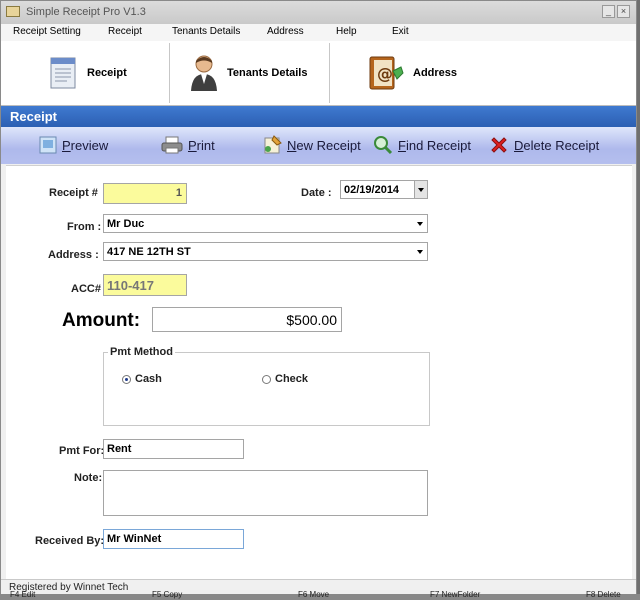  I want to click on cash-radio, so click(126, 379).